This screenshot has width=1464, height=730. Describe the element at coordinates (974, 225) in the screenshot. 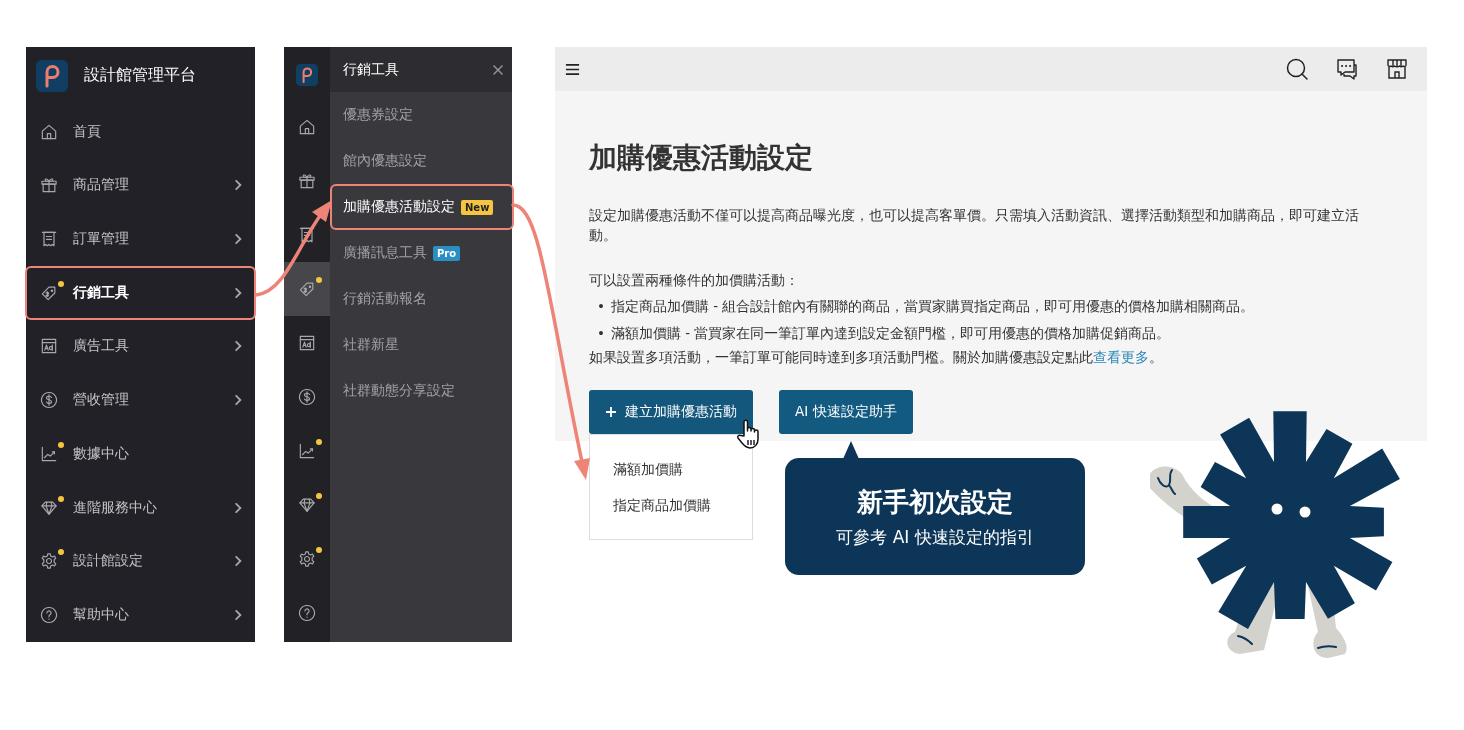

I see `intro-text: 設定加購優惠活動不僅可以提高商品曝光度，也可以提高客單價。只需填入活動資訊、選擇活動類型和加購商品，即可建立活動。` at that location.